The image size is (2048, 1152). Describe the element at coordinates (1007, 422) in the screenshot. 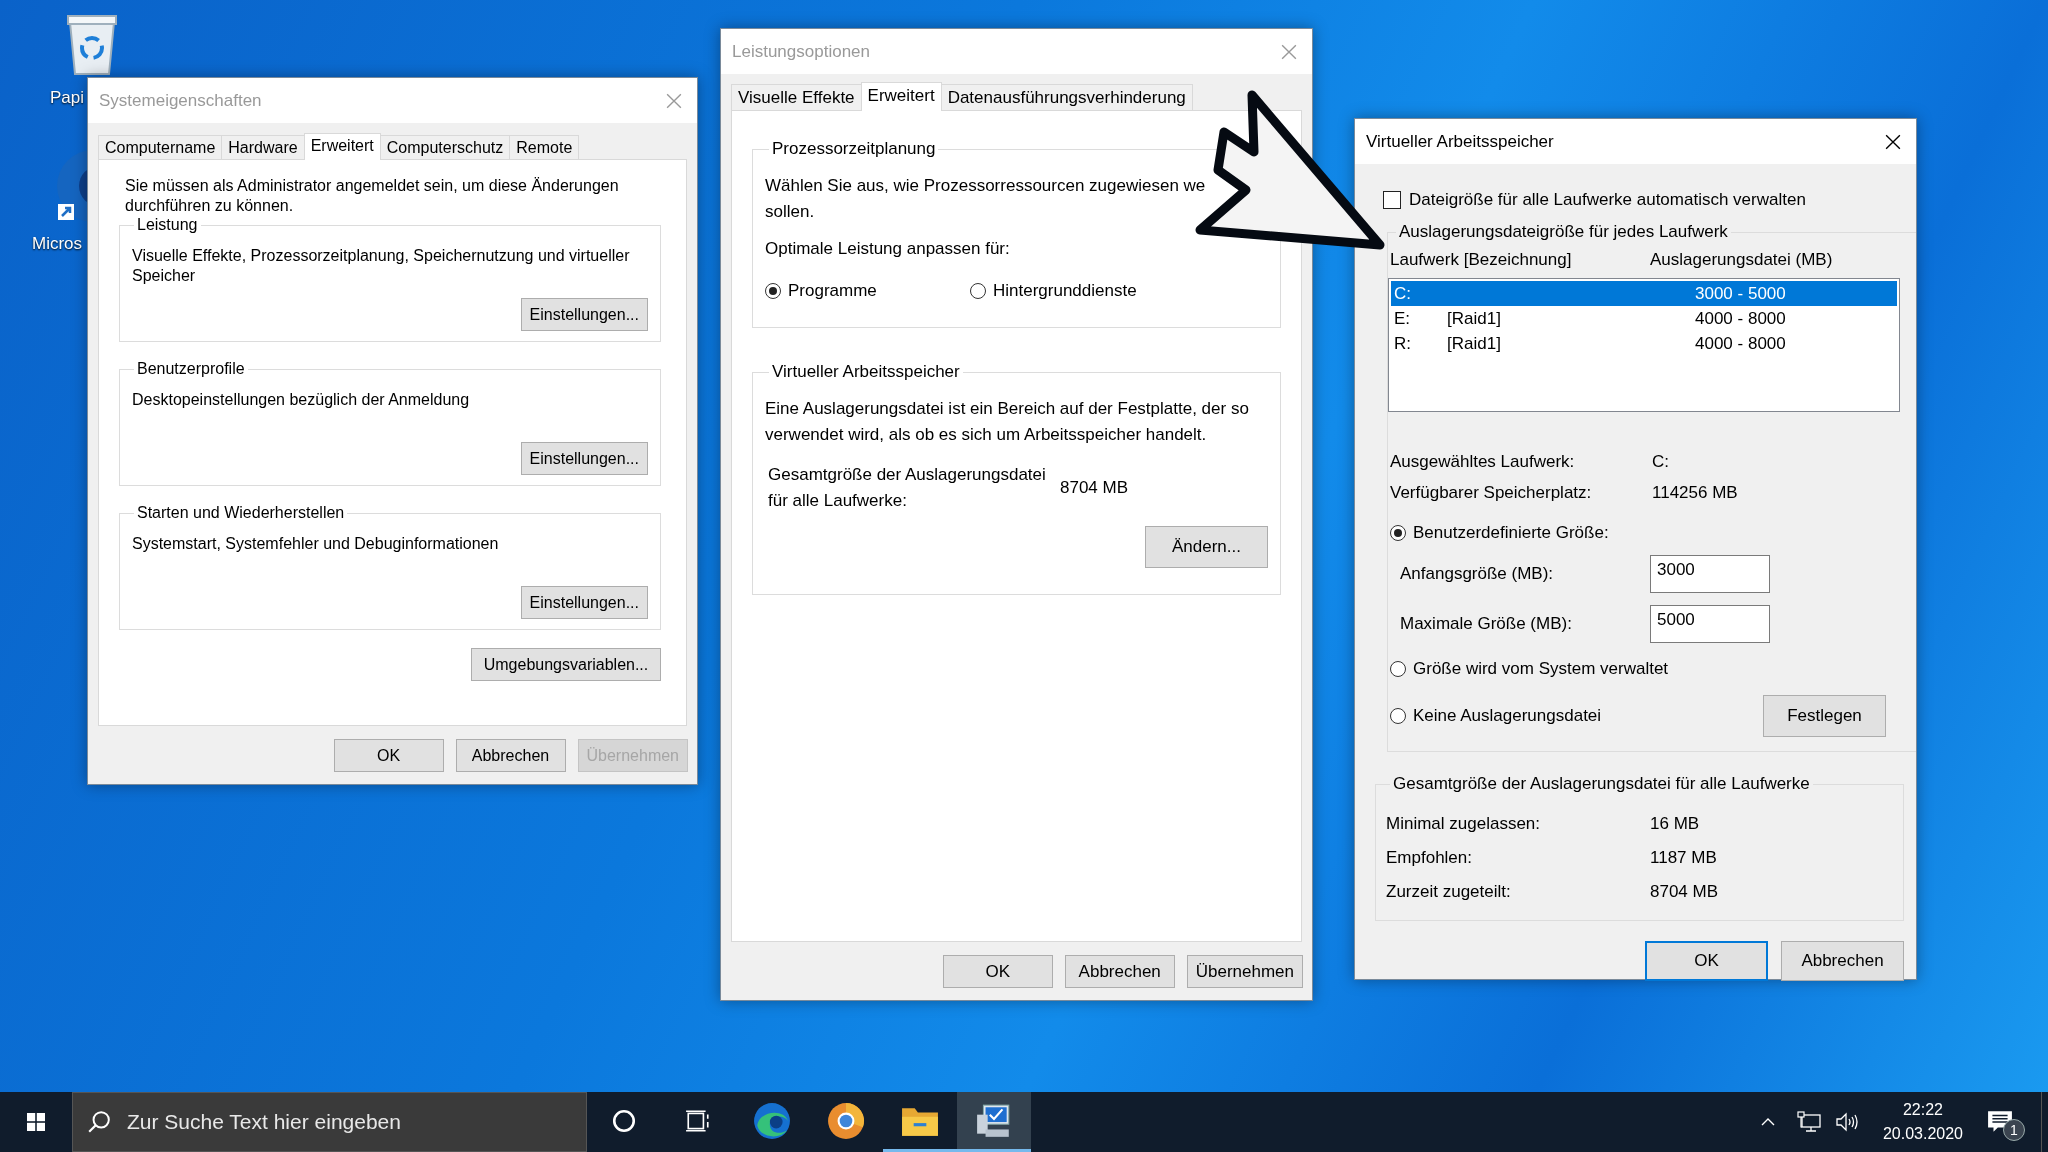

I see `description-text: Eine Auslagerungsdatei ist ein Bereich auf der Festplatte, der so verwendet wird, als ob es sich um Arbeitsspeicher handelt.` at that location.